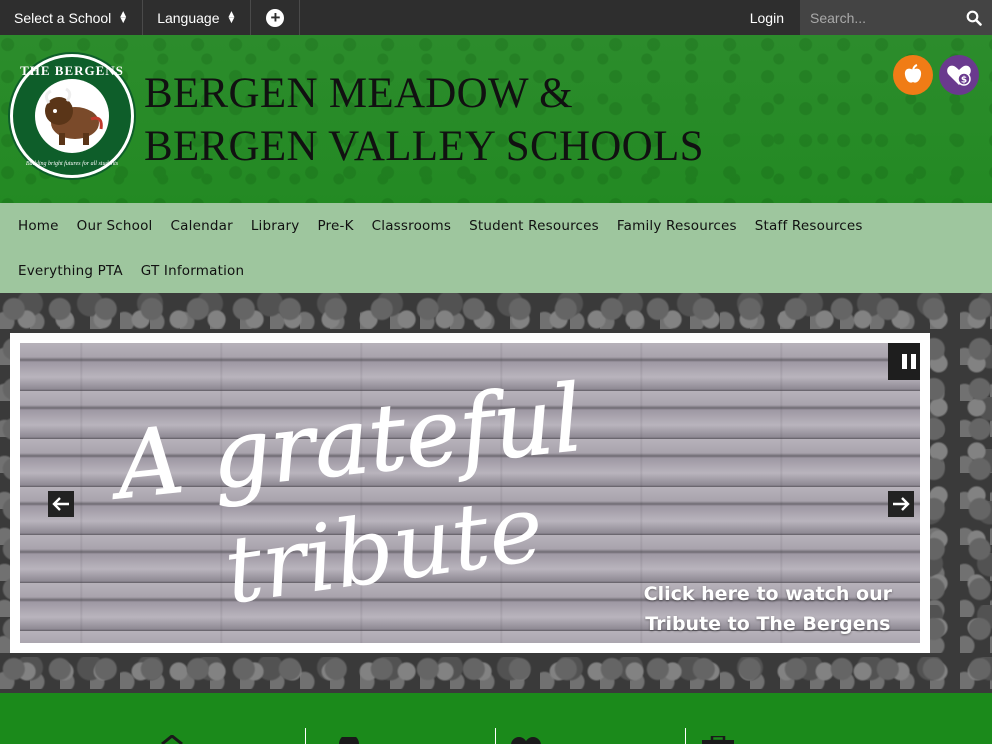  Describe the element at coordinates (974, 18) in the screenshot. I see `search-icon` at that location.